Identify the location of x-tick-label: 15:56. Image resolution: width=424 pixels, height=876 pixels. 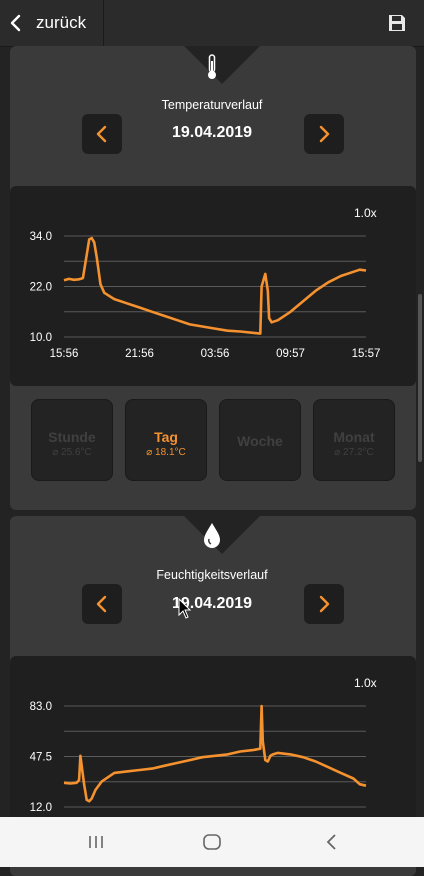
(64, 354).